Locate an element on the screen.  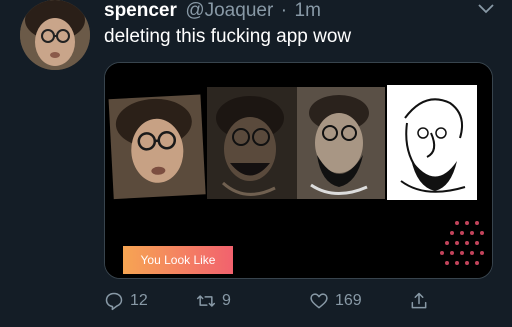
share-icon is located at coordinates (419, 300).